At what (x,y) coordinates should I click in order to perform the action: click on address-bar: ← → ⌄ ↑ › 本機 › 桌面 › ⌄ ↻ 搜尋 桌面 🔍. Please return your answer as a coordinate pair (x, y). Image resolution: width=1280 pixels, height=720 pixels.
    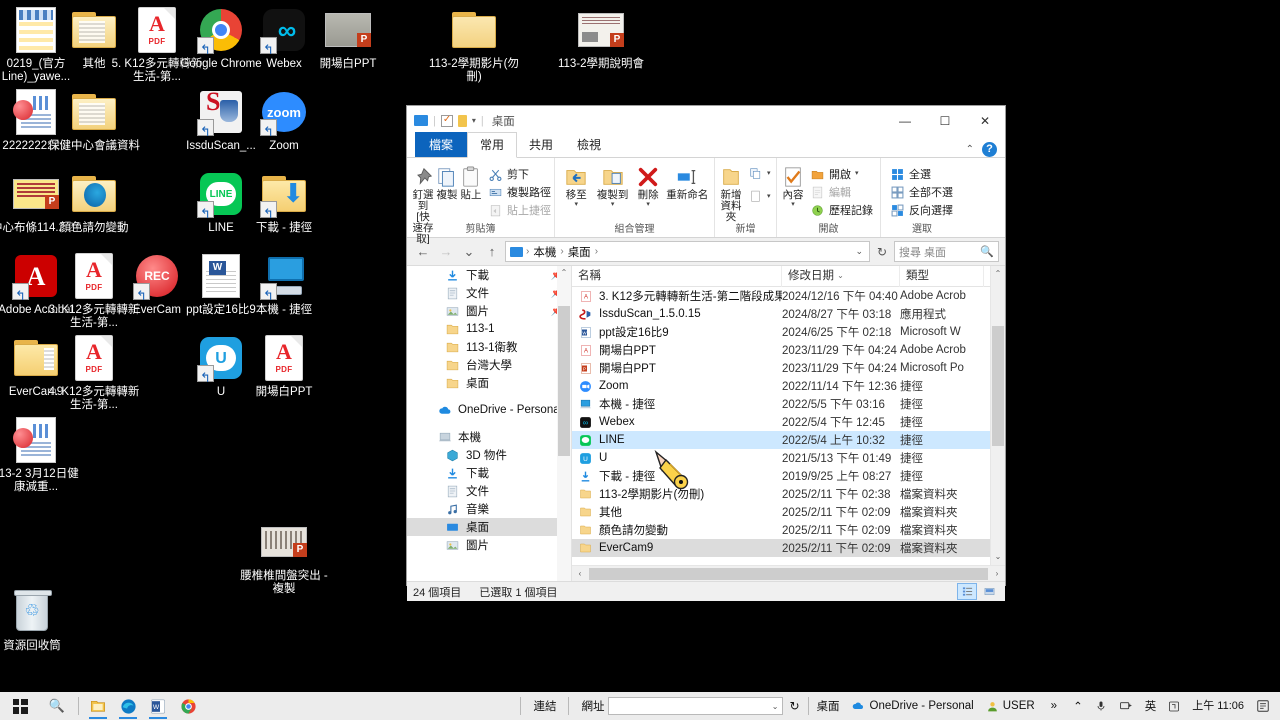
    Looking at the image, I should click on (706, 251).